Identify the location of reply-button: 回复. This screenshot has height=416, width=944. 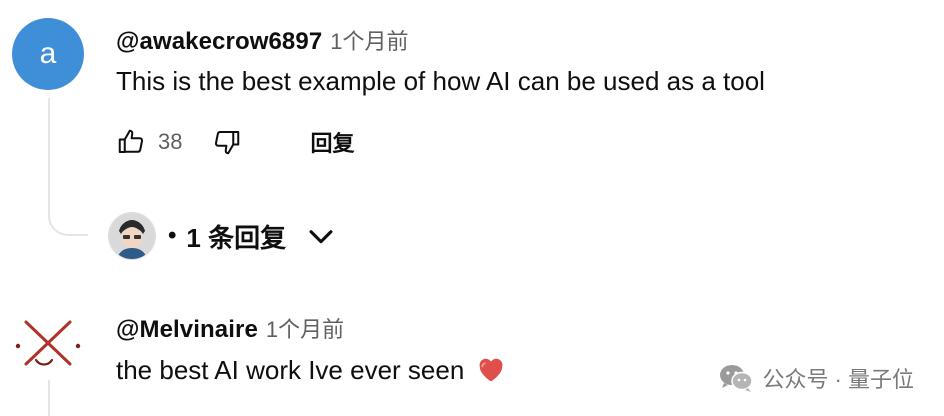
(332, 142).